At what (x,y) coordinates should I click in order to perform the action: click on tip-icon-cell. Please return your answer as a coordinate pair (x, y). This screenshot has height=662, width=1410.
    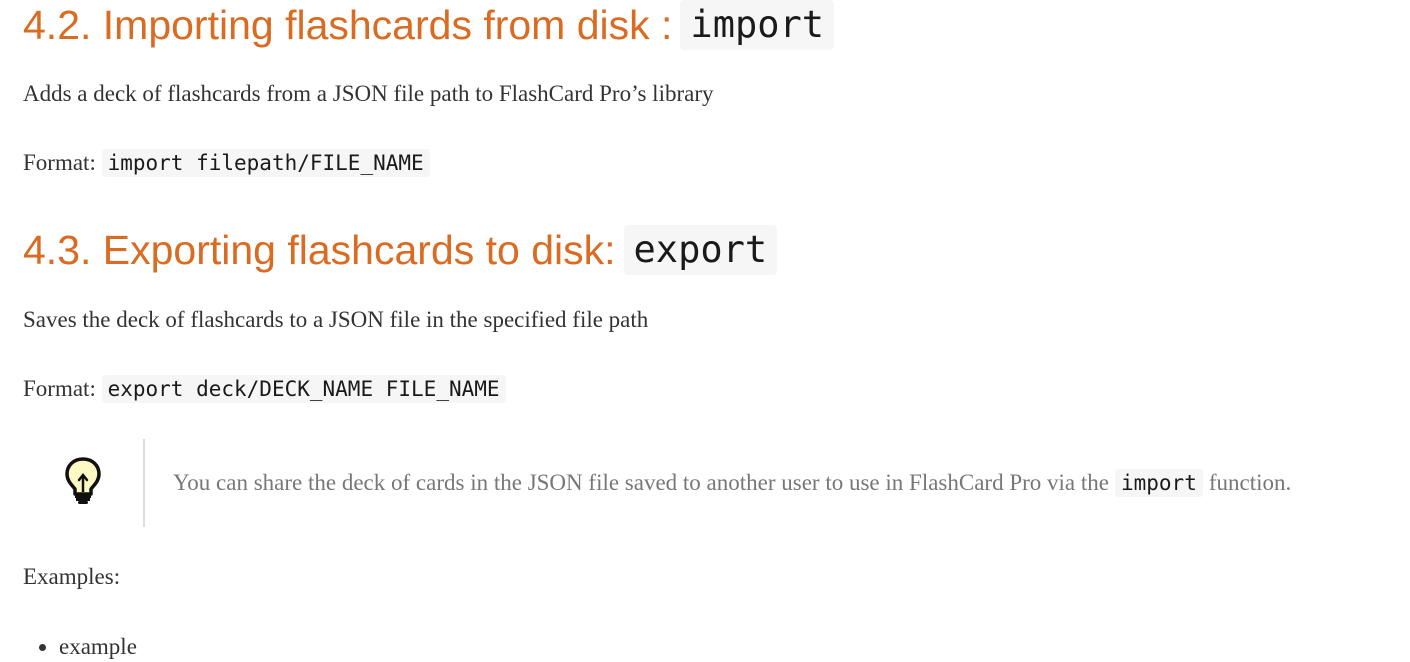
    Looking at the image, I should click on (84, 483).